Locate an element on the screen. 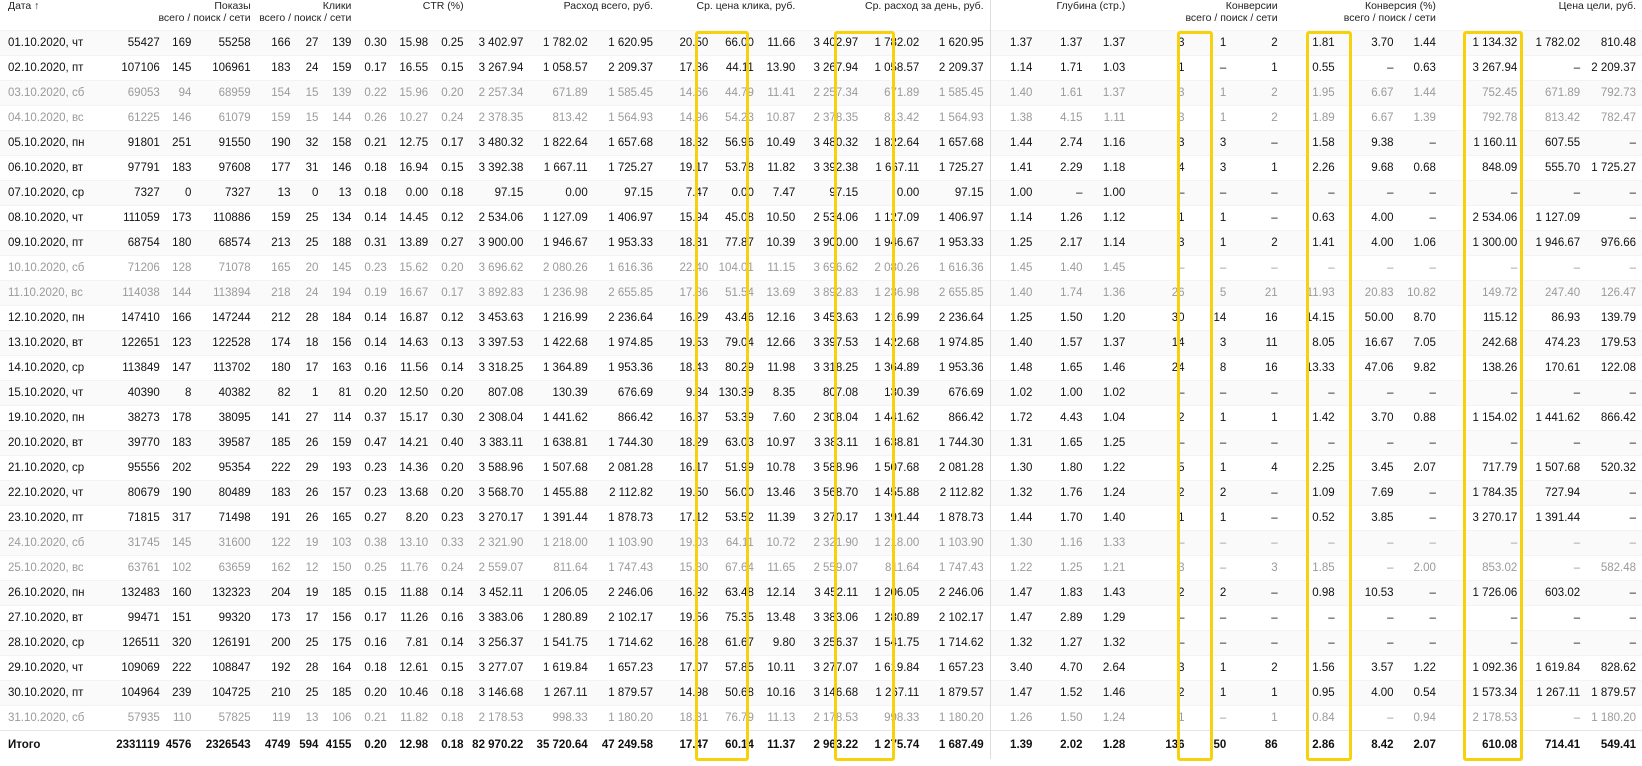  row-value-cell: 156 is located at coordinates (341, 342).